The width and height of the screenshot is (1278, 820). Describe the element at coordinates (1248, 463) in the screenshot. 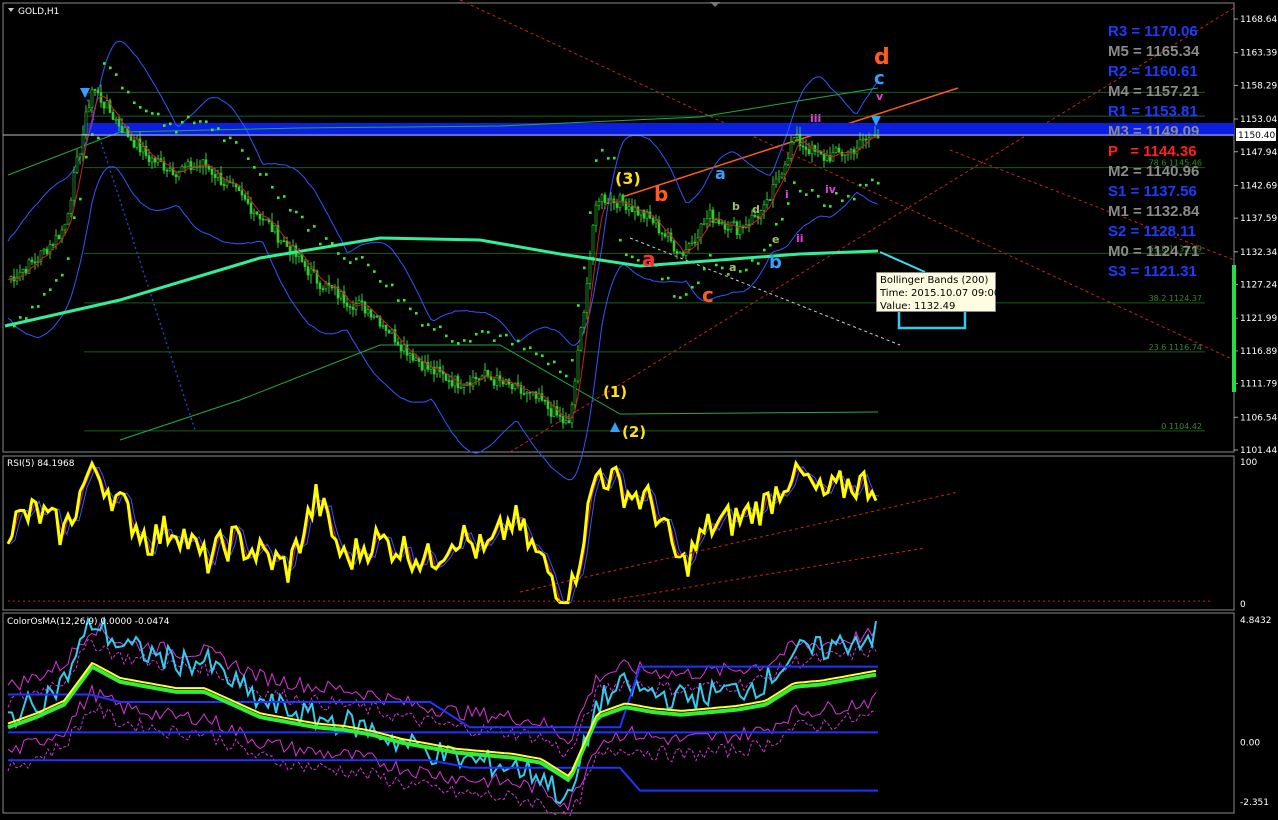

I see `rsi-tick-label: 100` at that location.